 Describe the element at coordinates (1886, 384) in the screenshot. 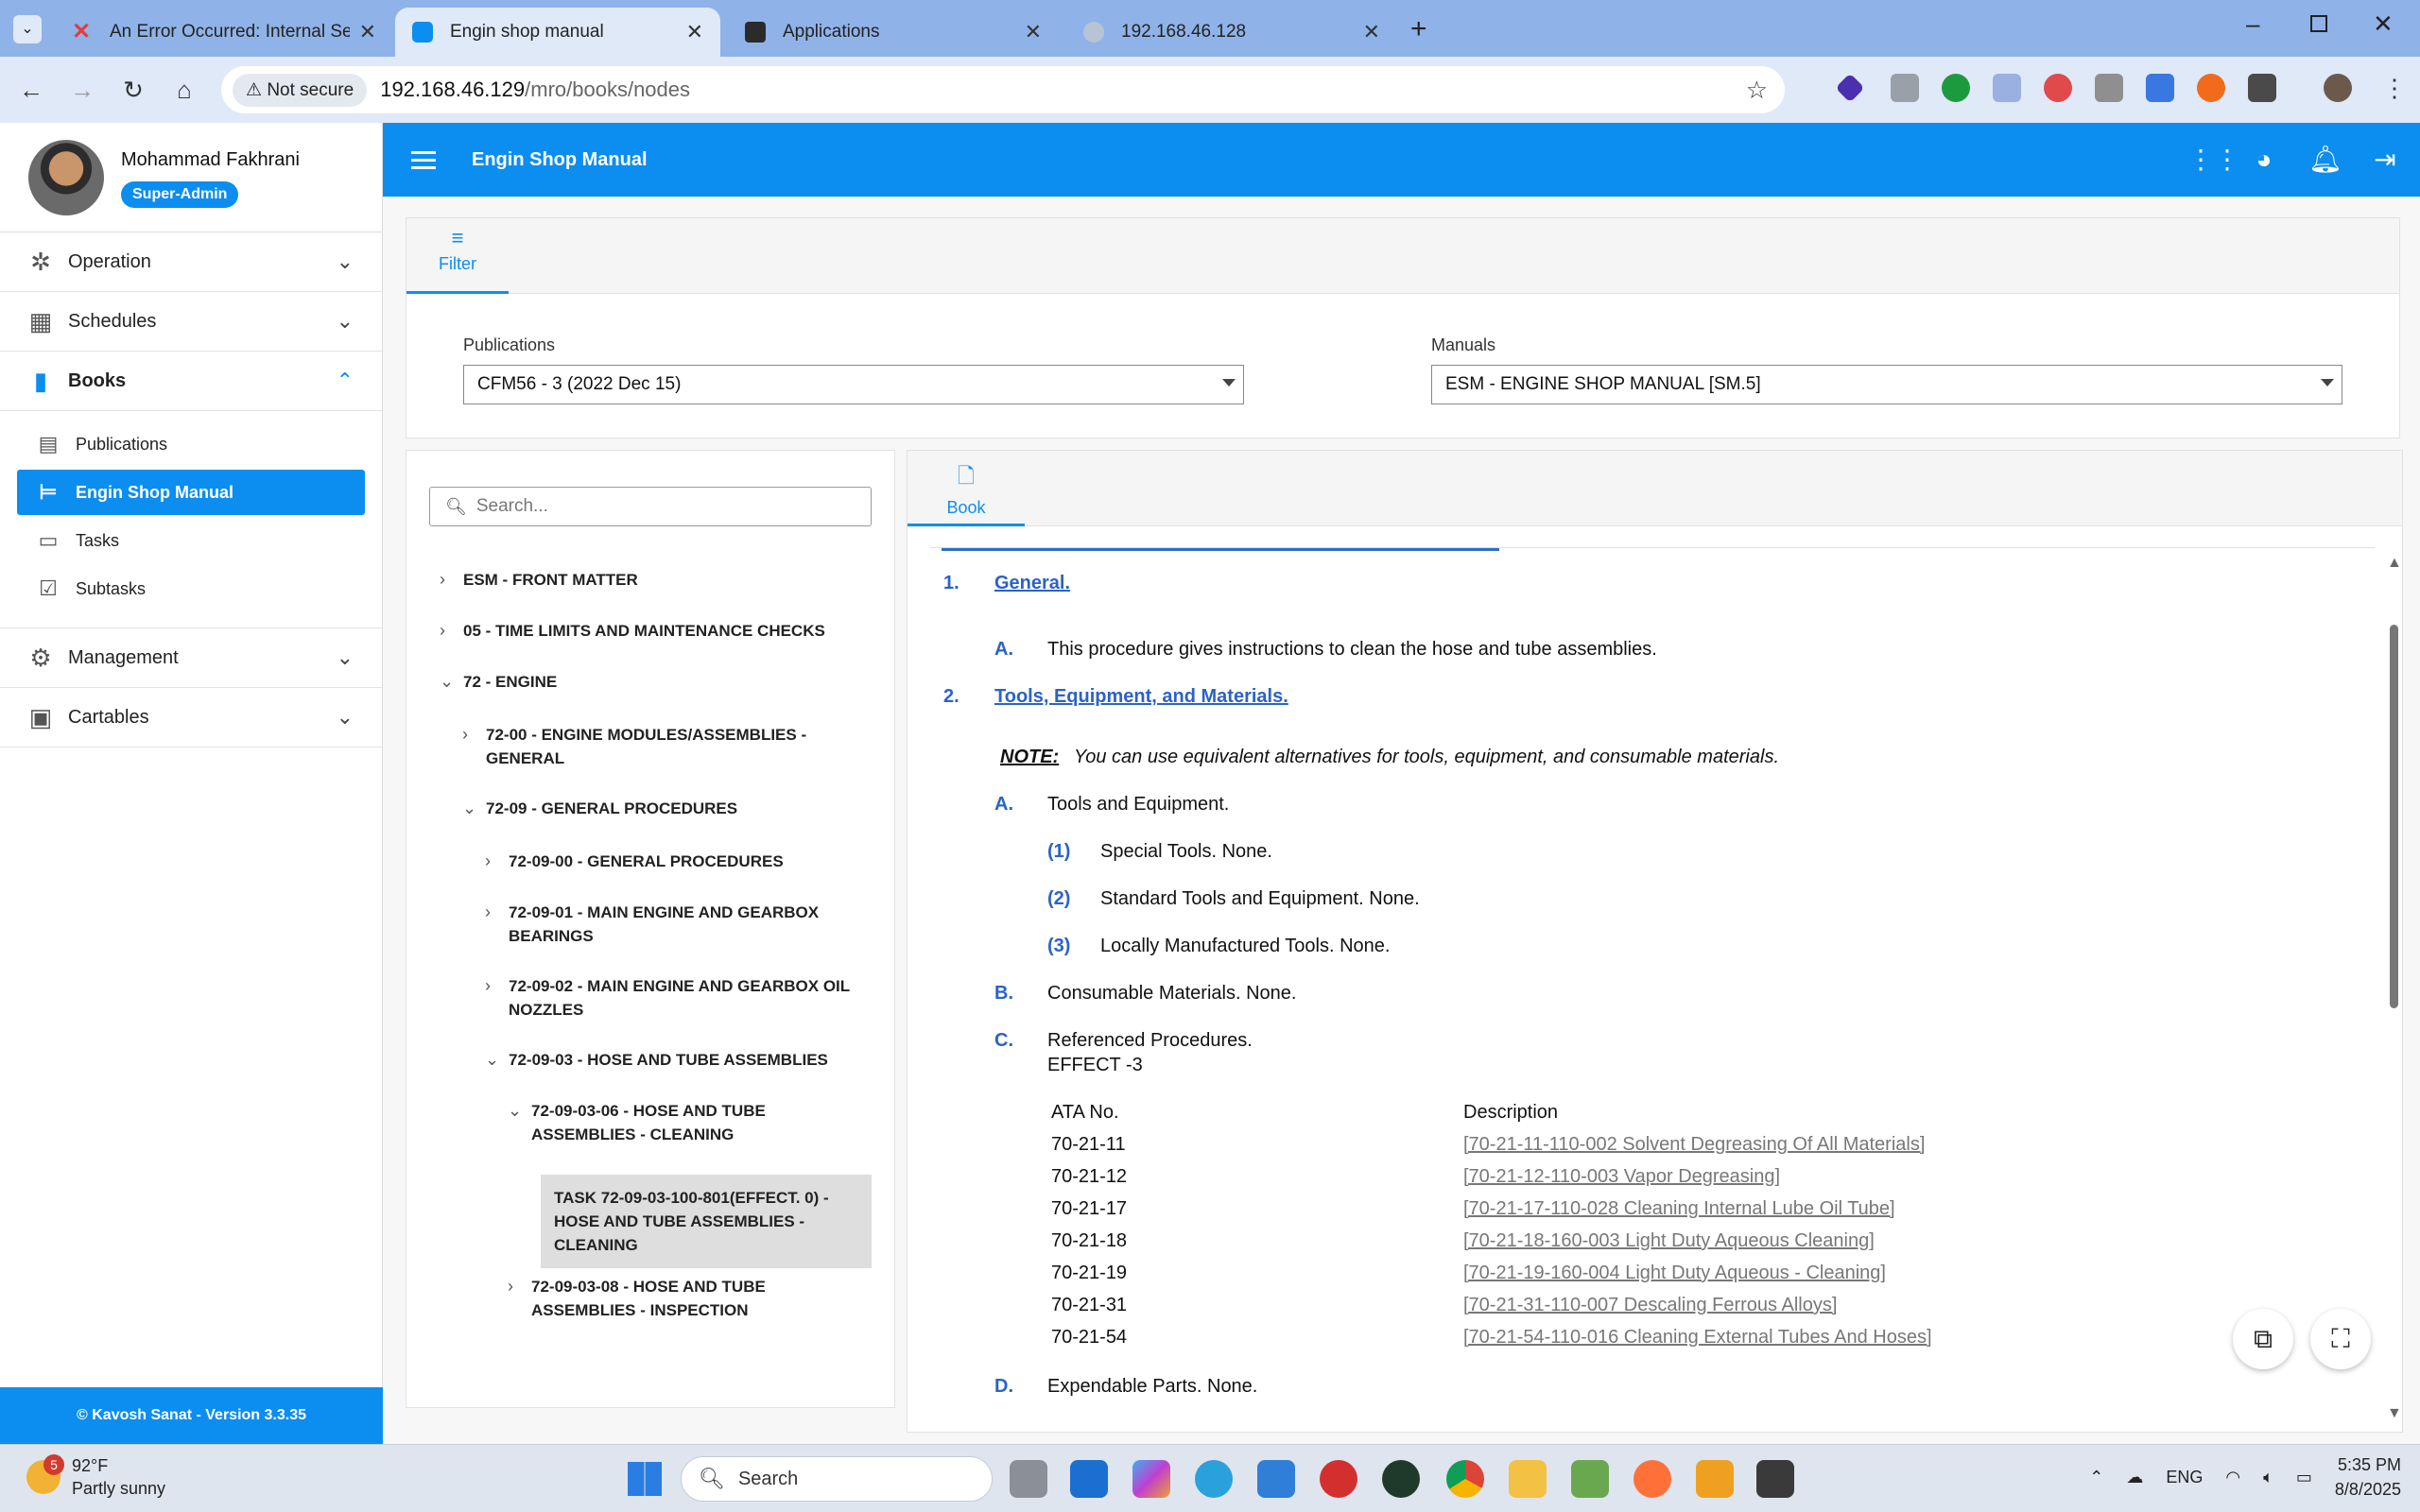

I see `manuals-select: ESM - ENGINE SHOP MANUAL [SM.5]` at that location.